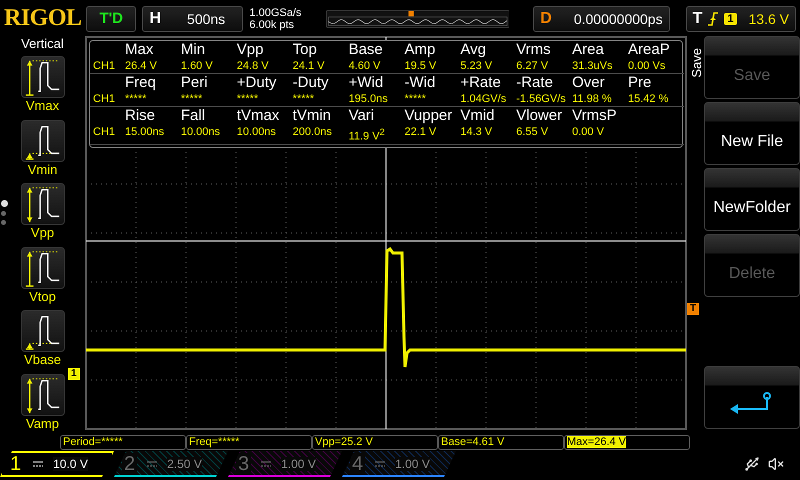 This screenshot has height=480, width=800. Describe the element at coordinates (420, 83) in the screenshot. I see `measurement-name: -Wid` at that location.